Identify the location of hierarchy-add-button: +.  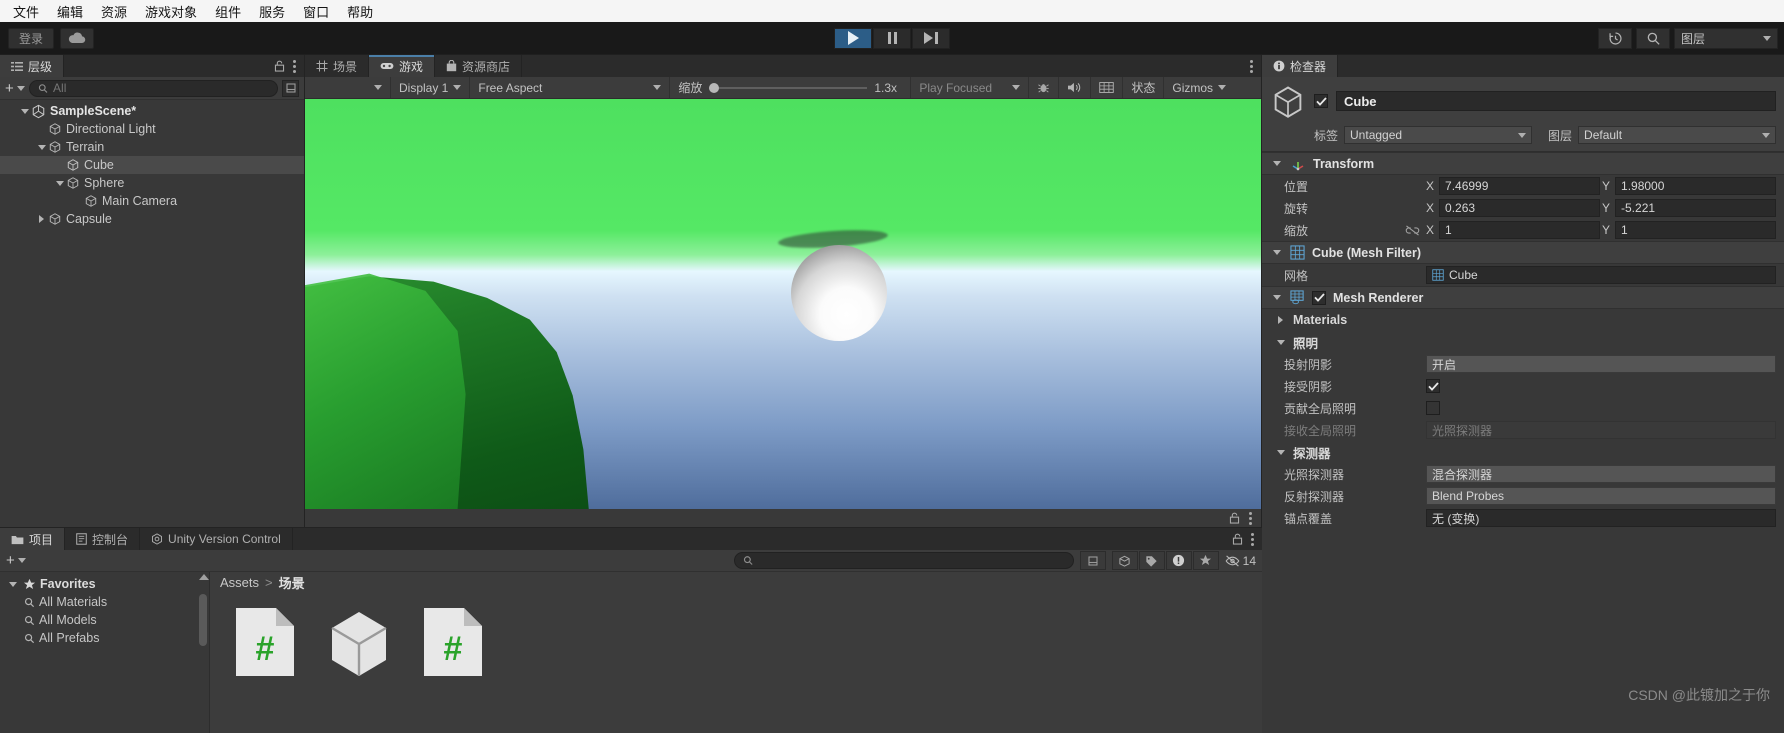
(15, 88).